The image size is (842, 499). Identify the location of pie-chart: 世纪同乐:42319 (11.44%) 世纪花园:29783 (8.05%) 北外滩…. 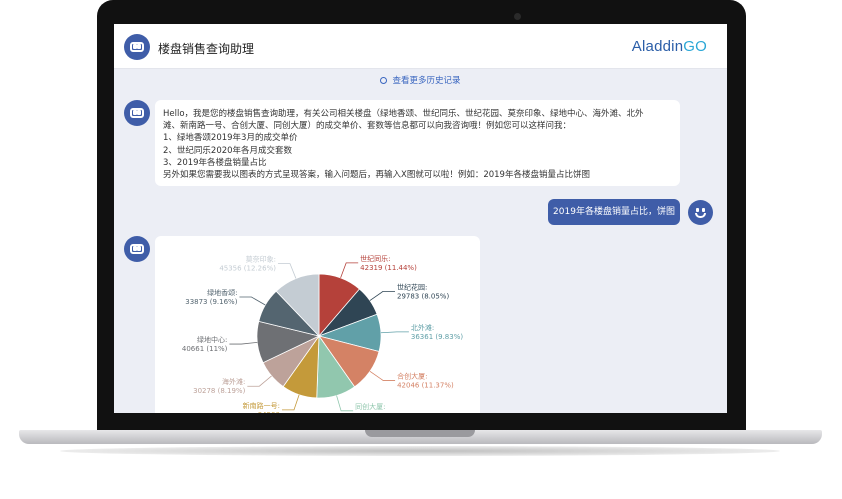
(322, 333).